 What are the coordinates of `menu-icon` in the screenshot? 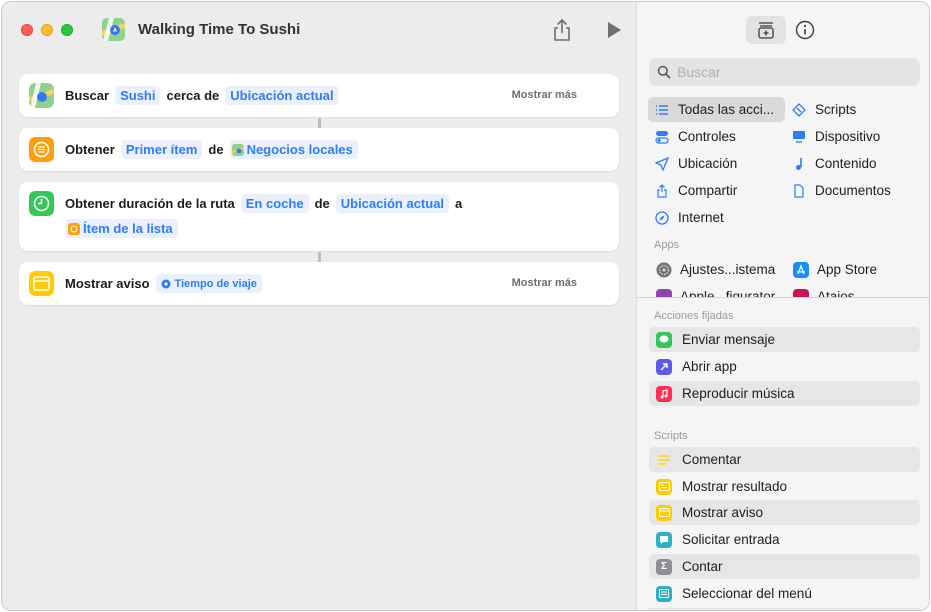 It's located at (664, 593).